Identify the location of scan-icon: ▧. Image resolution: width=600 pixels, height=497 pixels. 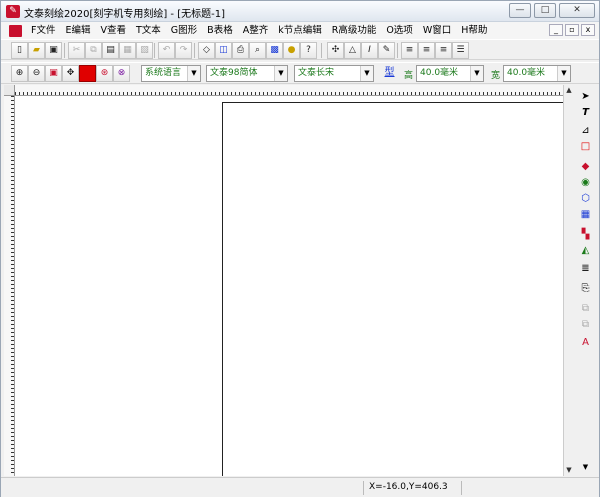
(144, 50).